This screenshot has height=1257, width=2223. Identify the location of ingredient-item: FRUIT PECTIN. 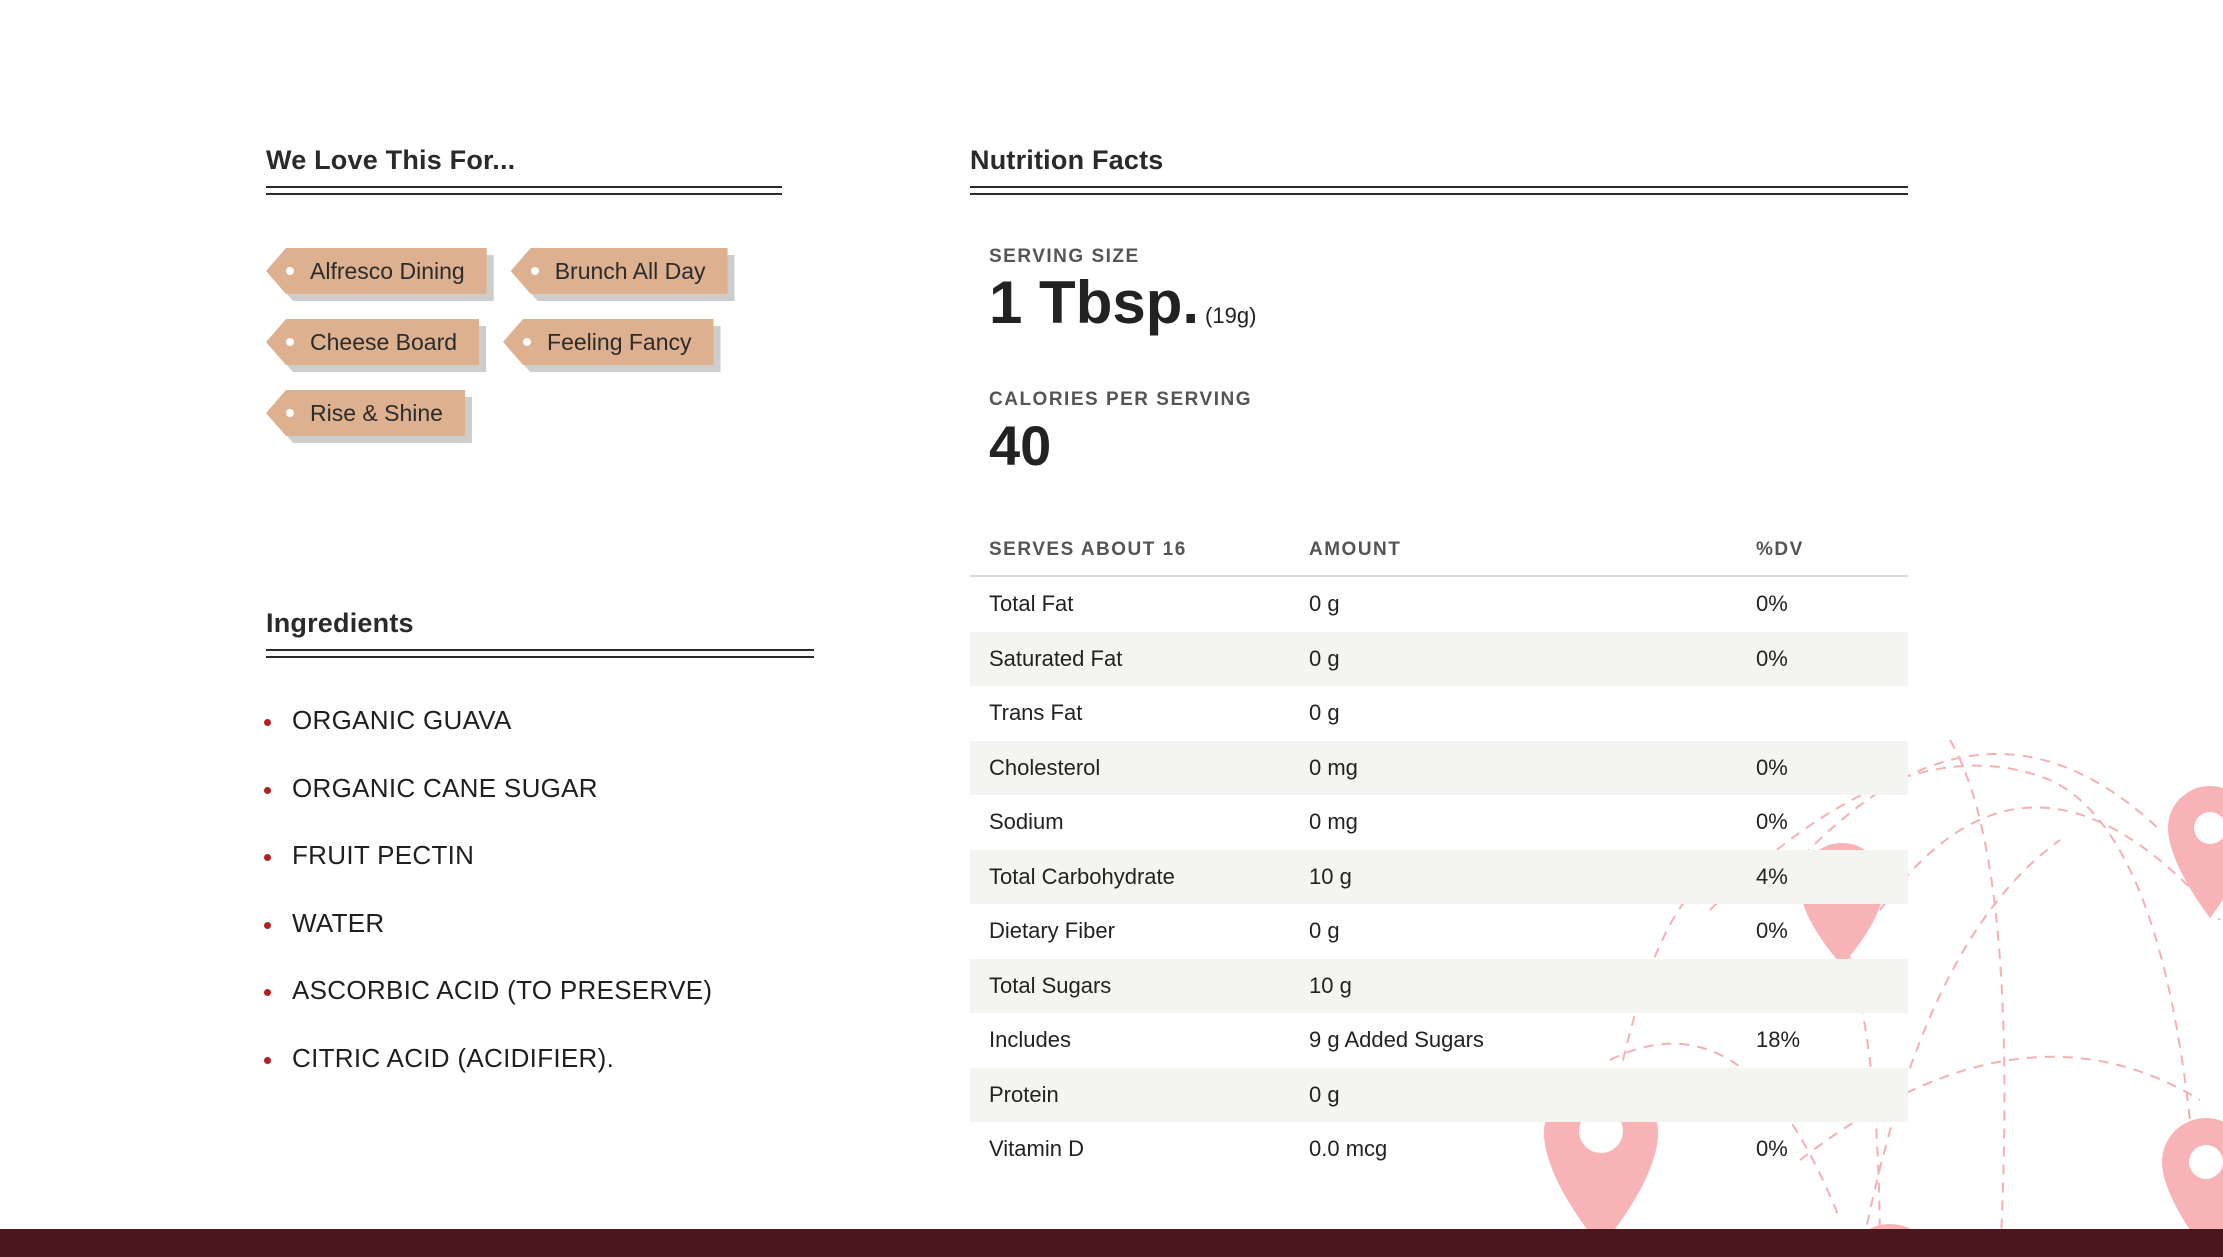
(488, 874).